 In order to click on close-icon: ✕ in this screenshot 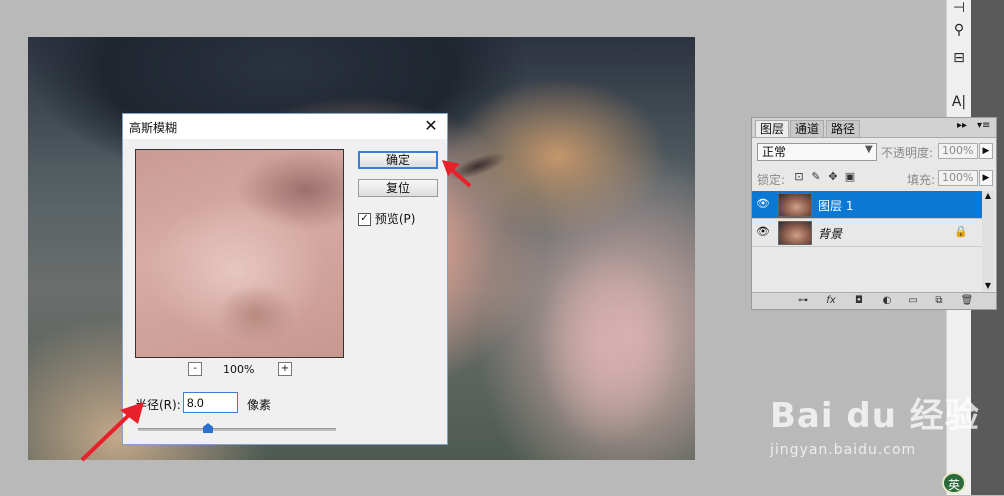, I will do `click(431, 126)`.